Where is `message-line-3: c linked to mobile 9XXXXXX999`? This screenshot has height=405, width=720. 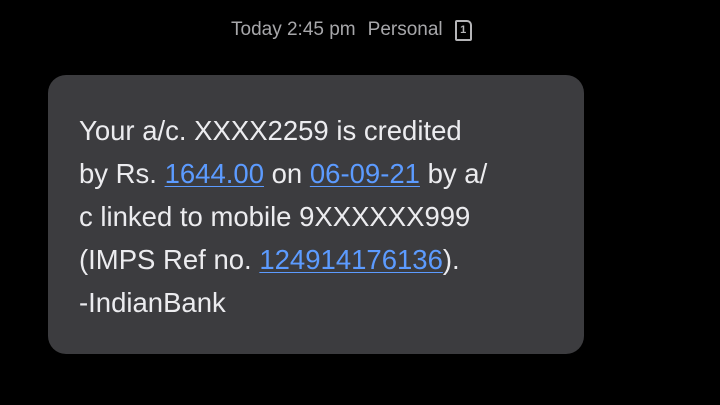
message-line-3: c linked to mobile 9XXXXXX999 is located at coordinates (275, 216).